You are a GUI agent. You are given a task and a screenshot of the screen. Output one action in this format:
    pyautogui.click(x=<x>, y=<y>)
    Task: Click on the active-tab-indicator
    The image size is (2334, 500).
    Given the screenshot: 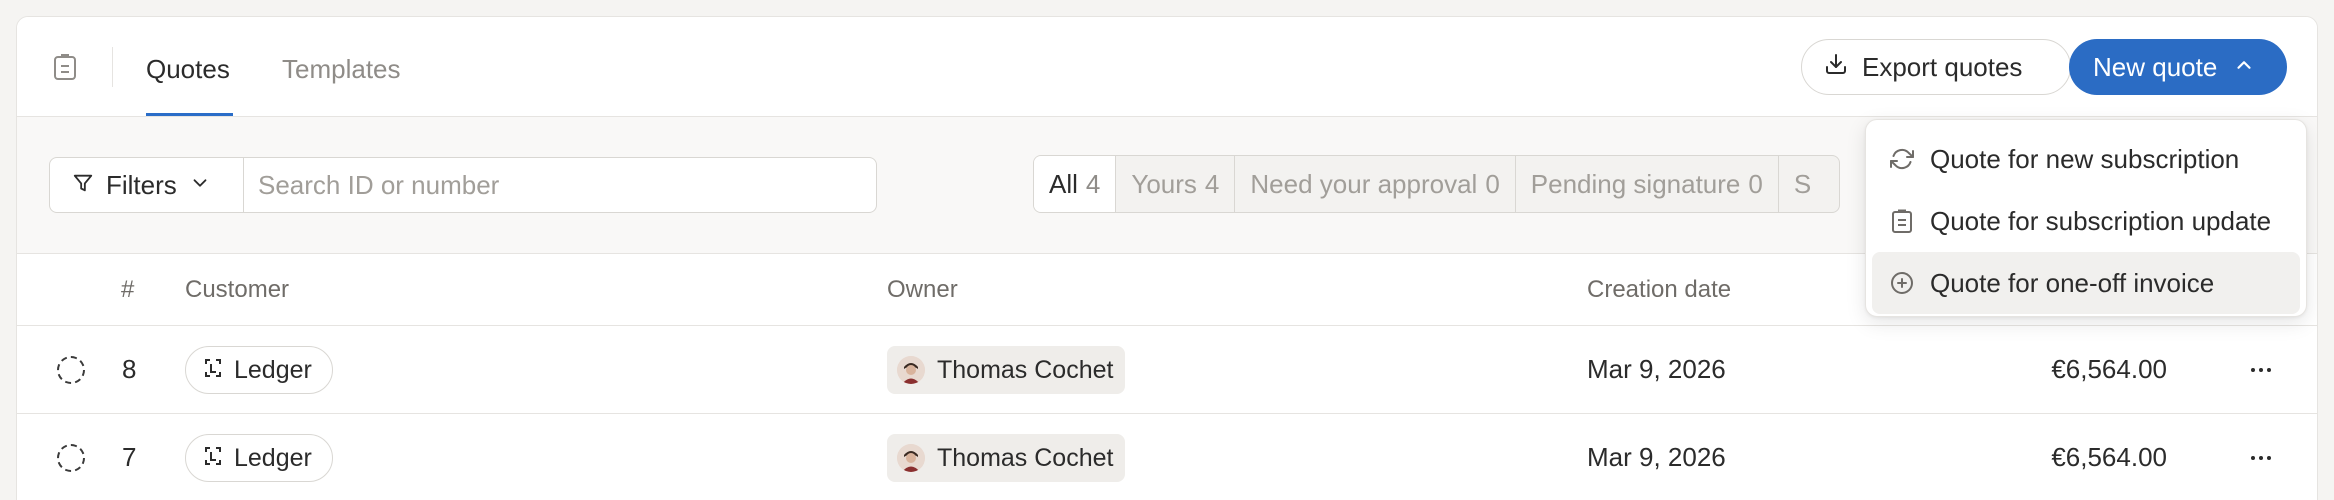 What is the action you would take?
    pyautogui.click(x=189, y=114)
    